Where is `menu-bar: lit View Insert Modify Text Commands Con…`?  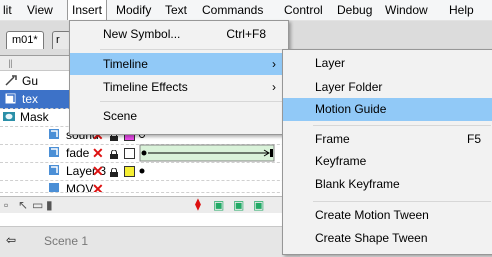 menu-bar: lit View Insert Modify Text Commands Con… is located at coordinates (246, 10).